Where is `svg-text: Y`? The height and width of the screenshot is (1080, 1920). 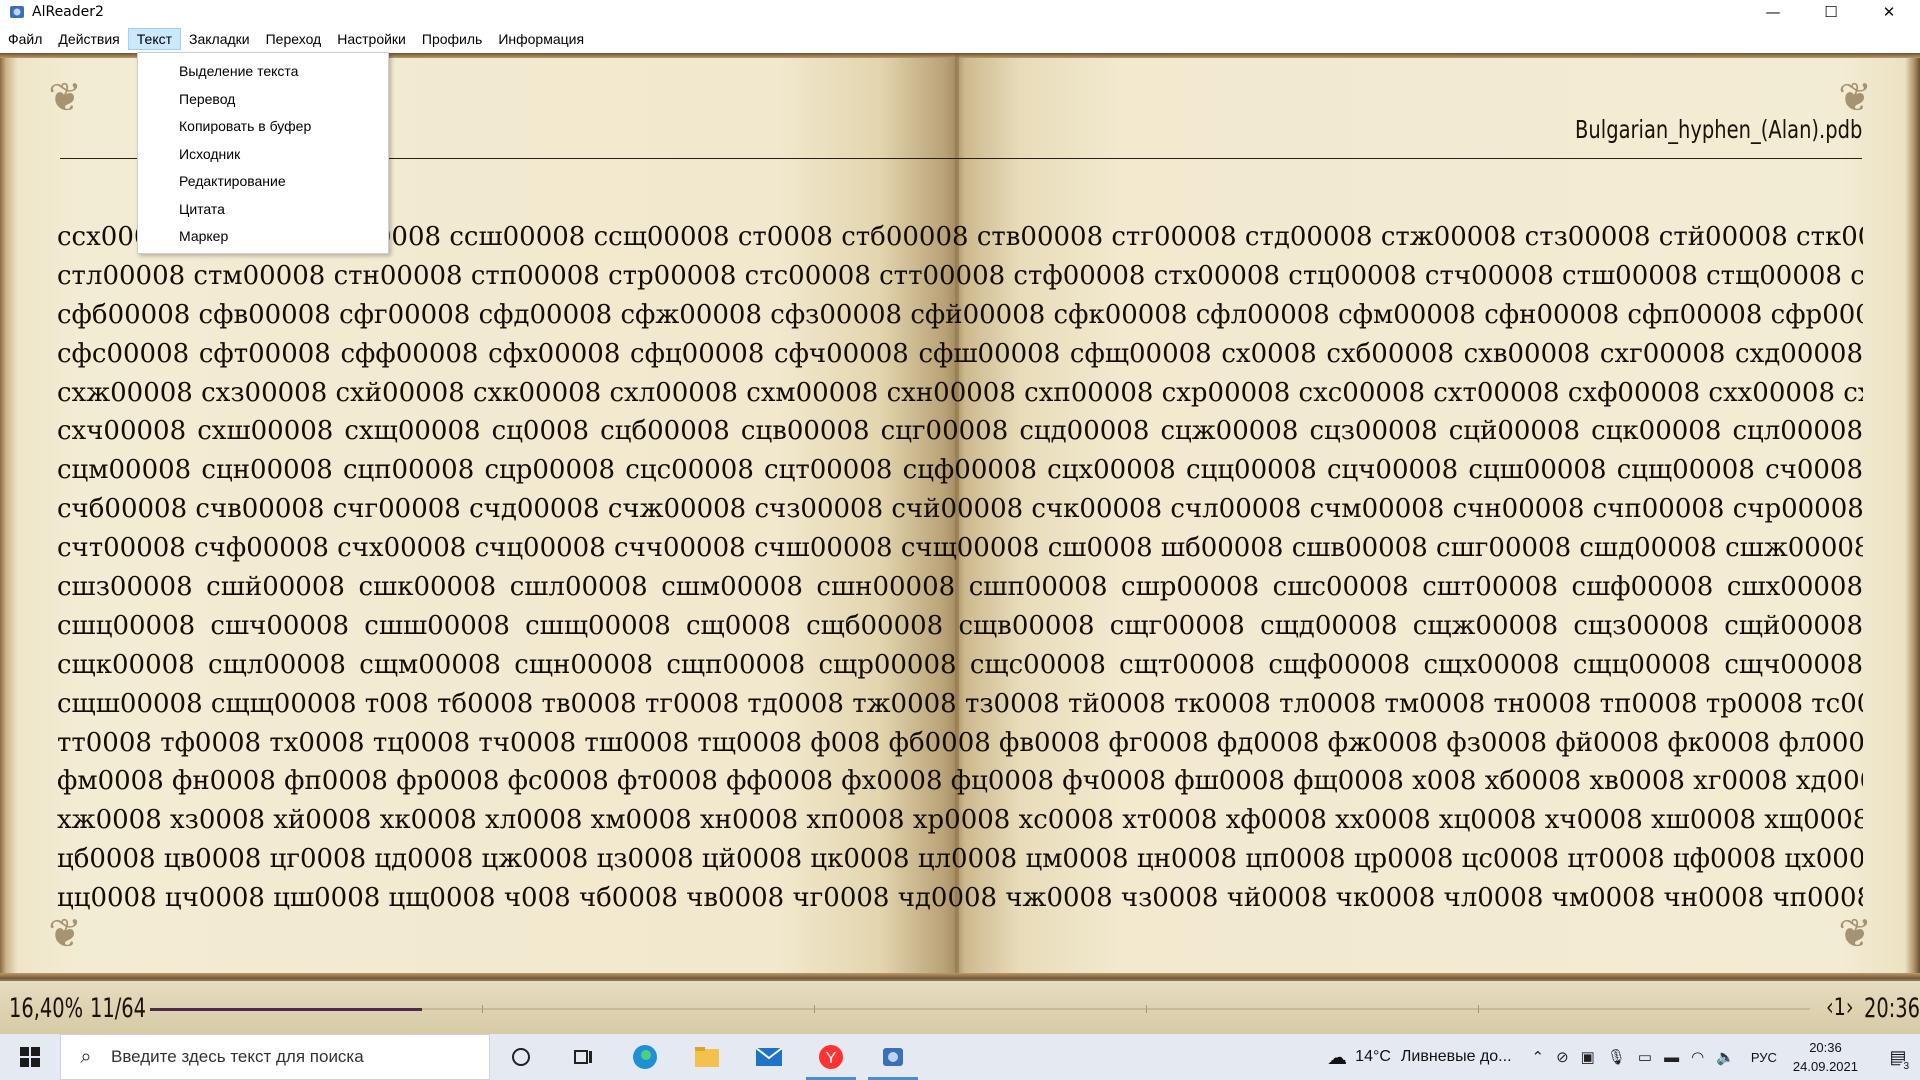
svg-text: Y is located at coordinates (831, 1058).